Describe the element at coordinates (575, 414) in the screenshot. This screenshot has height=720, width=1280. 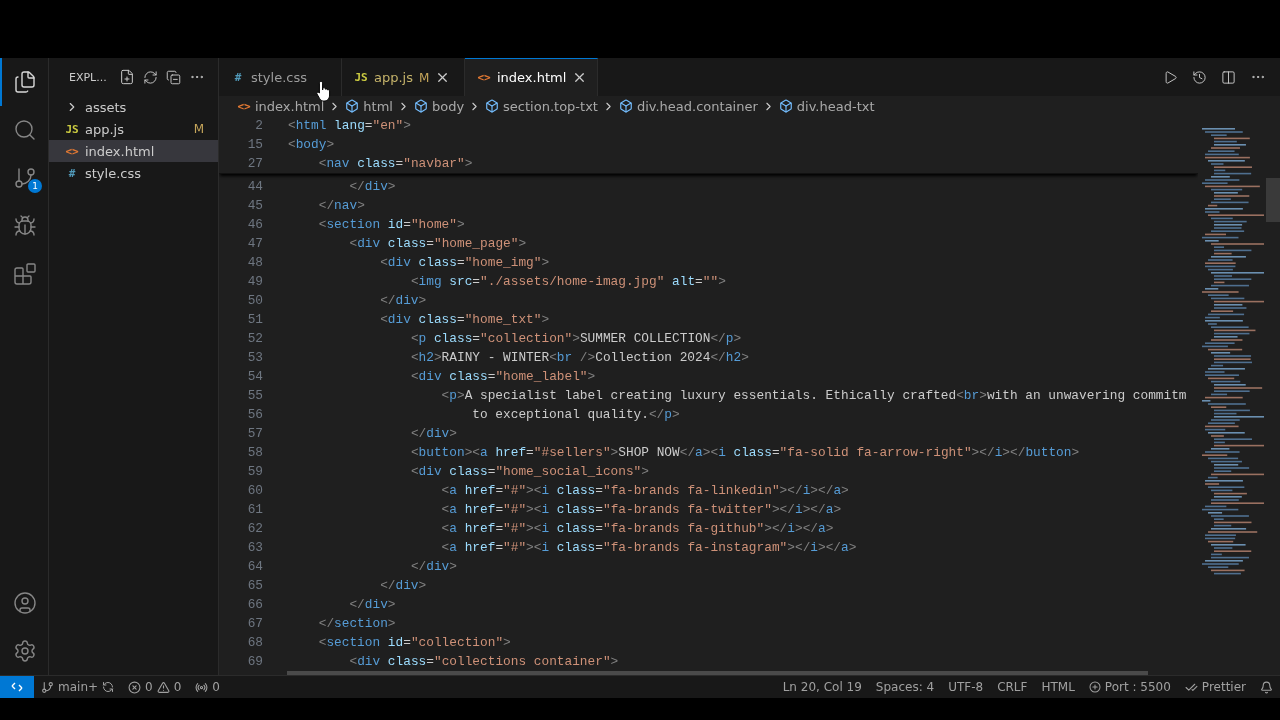
I see `code-line: to exceptional quality.</p>` at that location.